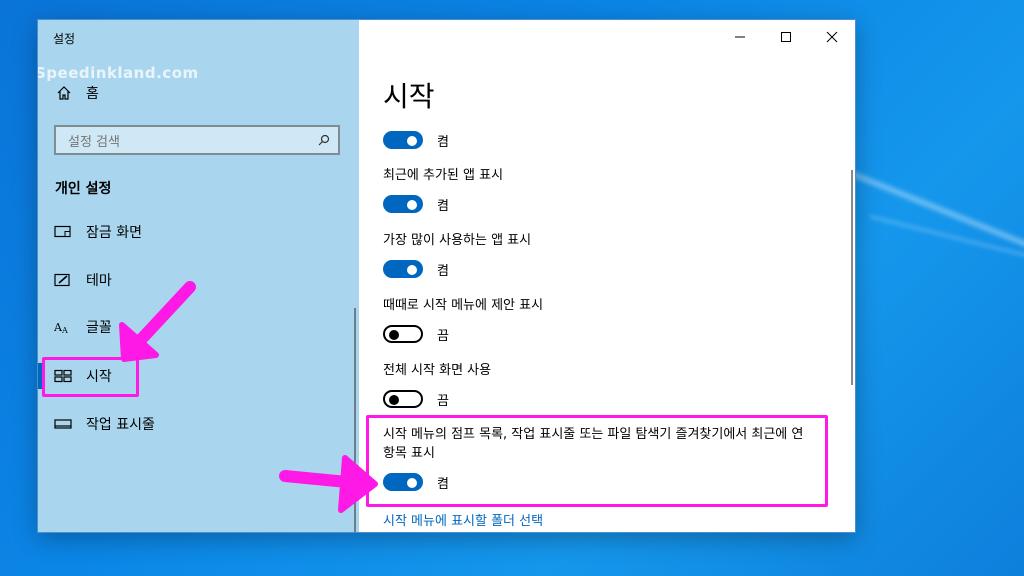  What do you see at coordinates (409, 96) in the screenshot?
I see `page-title: 시작` at bounding box center [409, 96].